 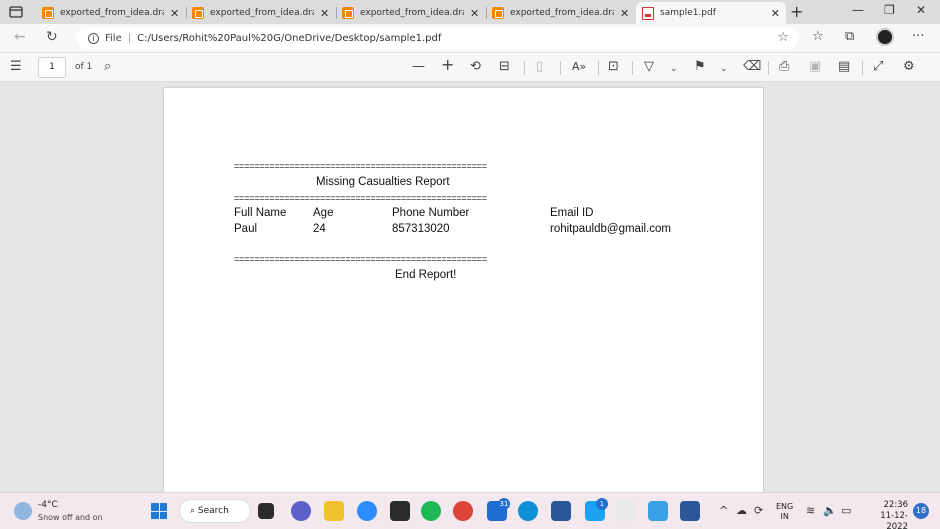 What do you see at coordinates (784, 516) in the screenshot?
I see `lang-secondary: IN` at bounding box center [784, 516].